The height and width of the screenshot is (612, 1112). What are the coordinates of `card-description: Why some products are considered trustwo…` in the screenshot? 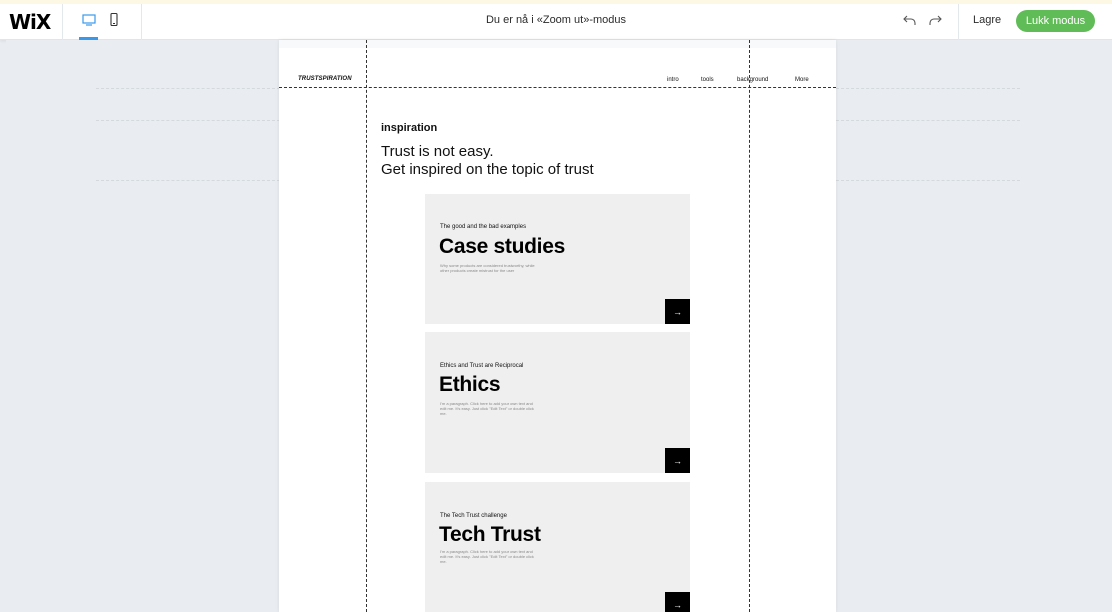 It's located at (487, 268).